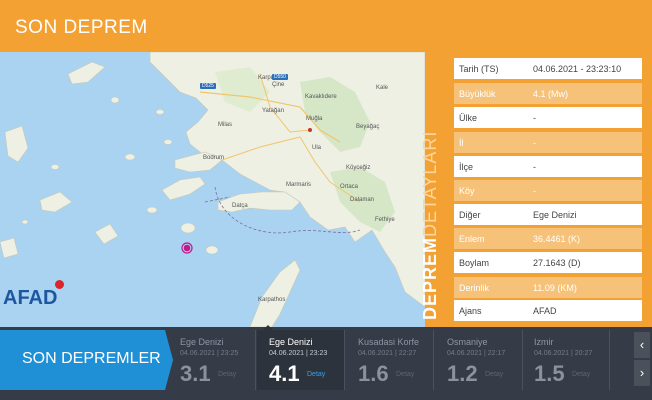  Describe the element at coordinates (298, 353) in the screenshot. I see `quake-date: 04.06.2021 | 23:23` at that location.